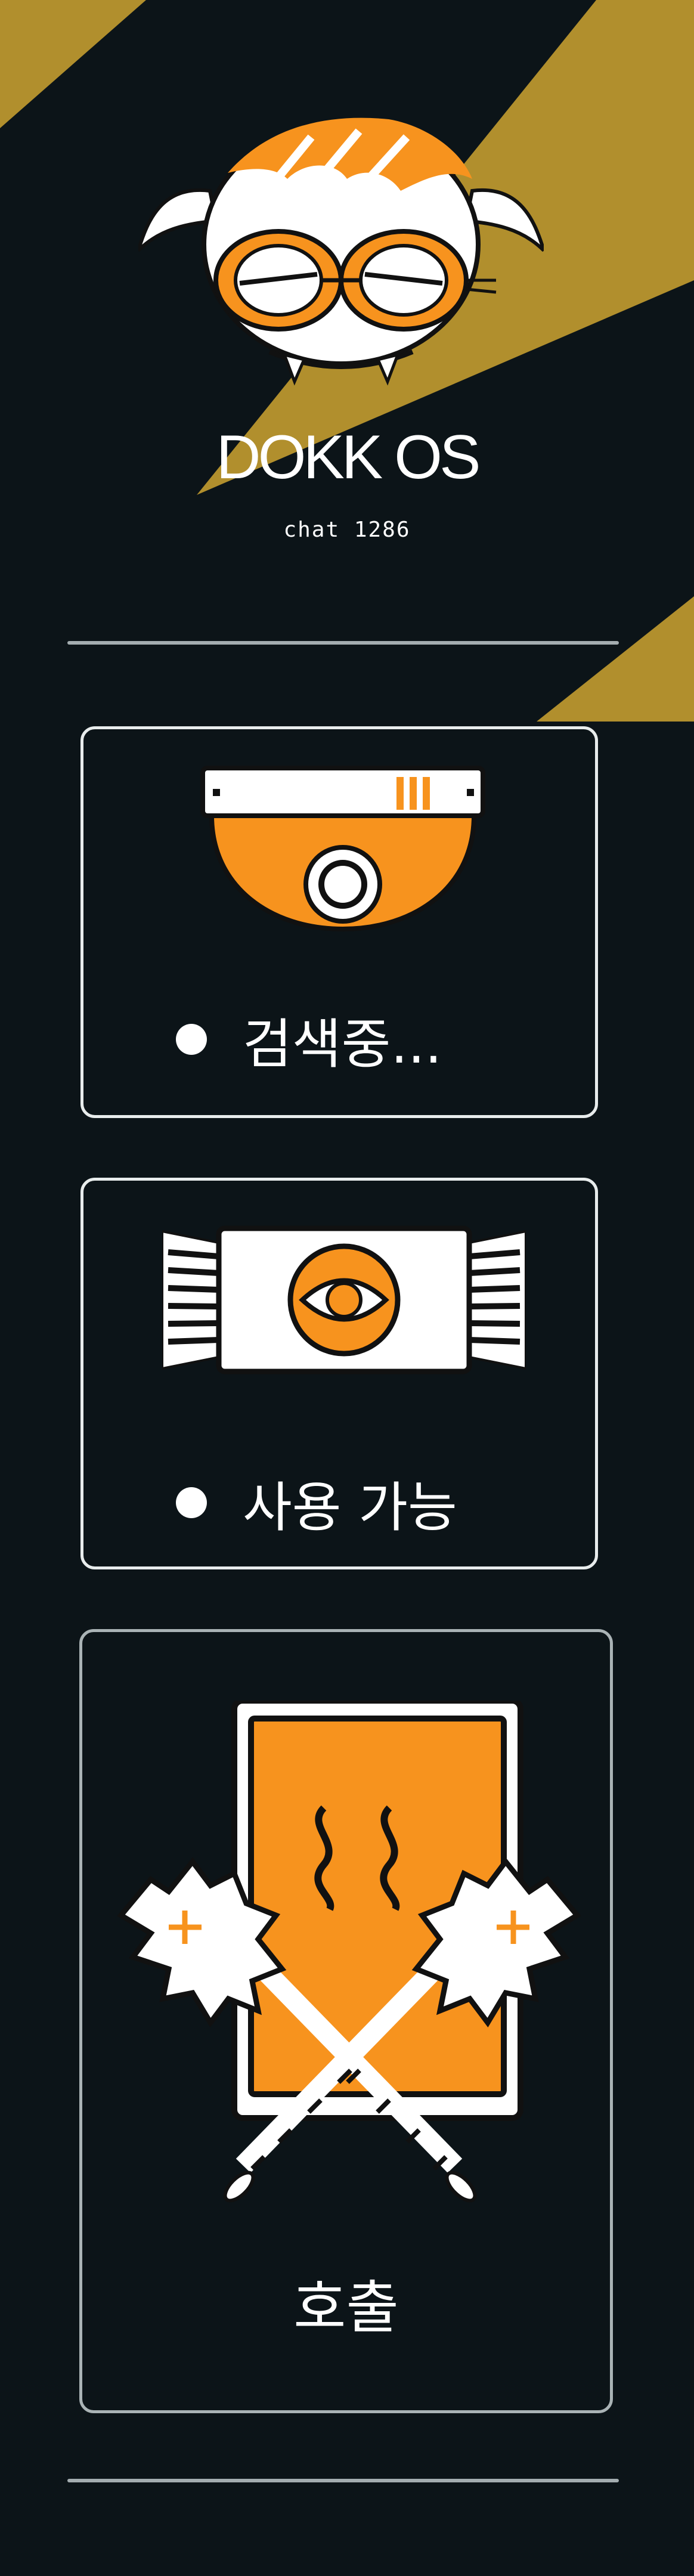 The image size is (694, 2576). I want to click on dokkaebi-mascot-icon, so click(341, 252).